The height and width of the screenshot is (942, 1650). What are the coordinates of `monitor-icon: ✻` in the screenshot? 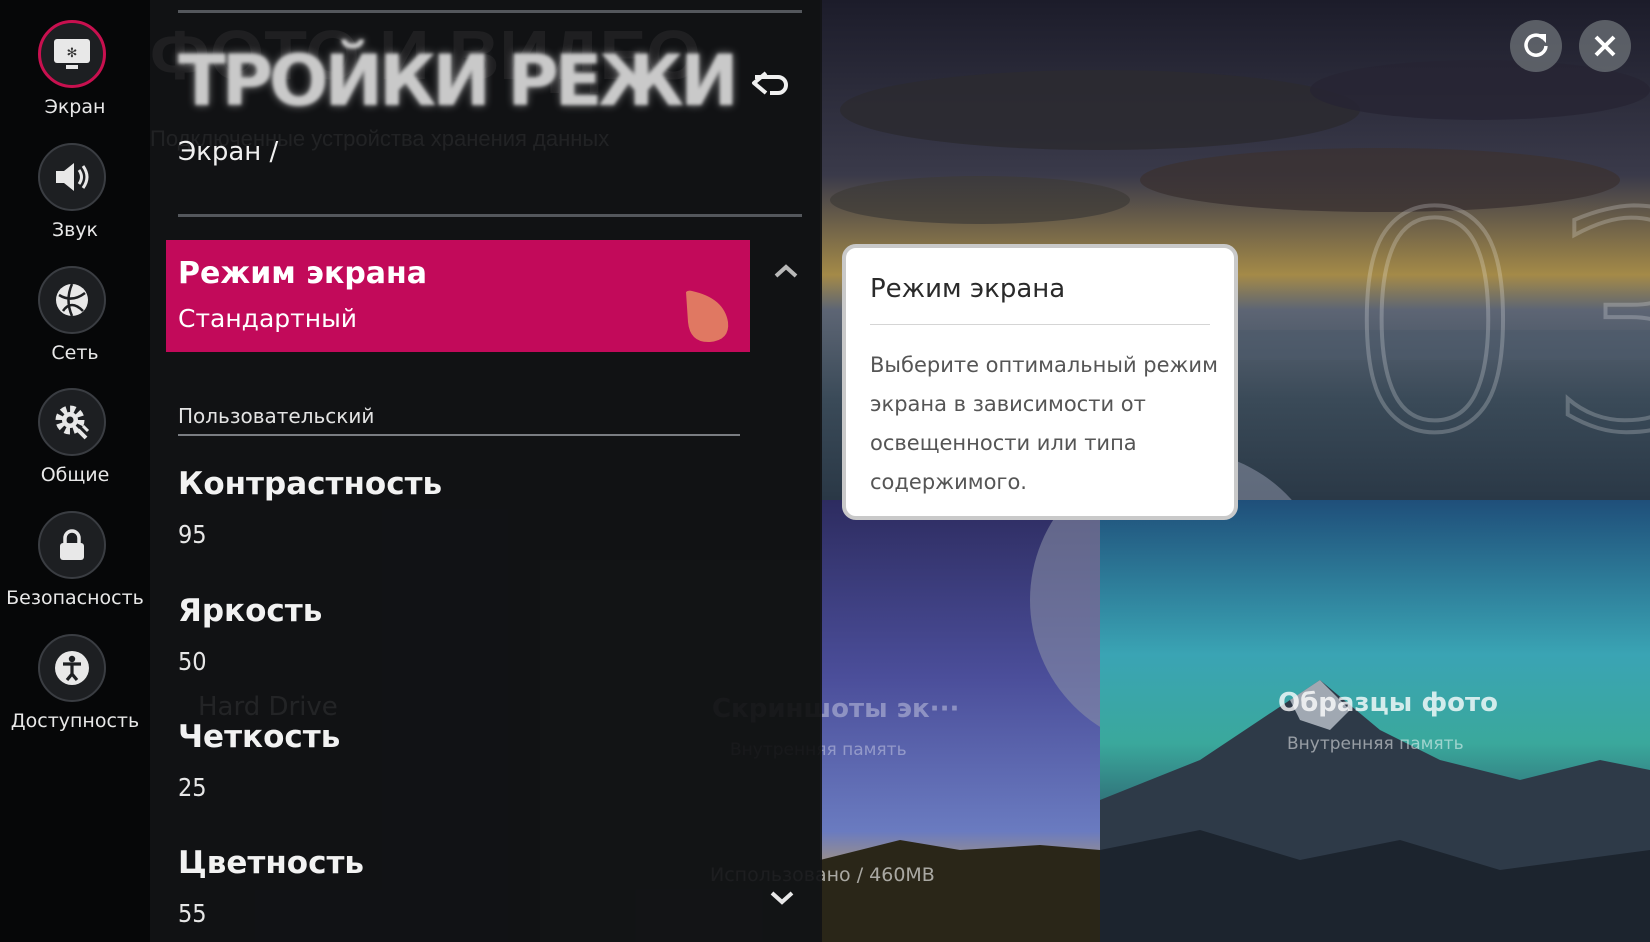 It's located at (72, 54).